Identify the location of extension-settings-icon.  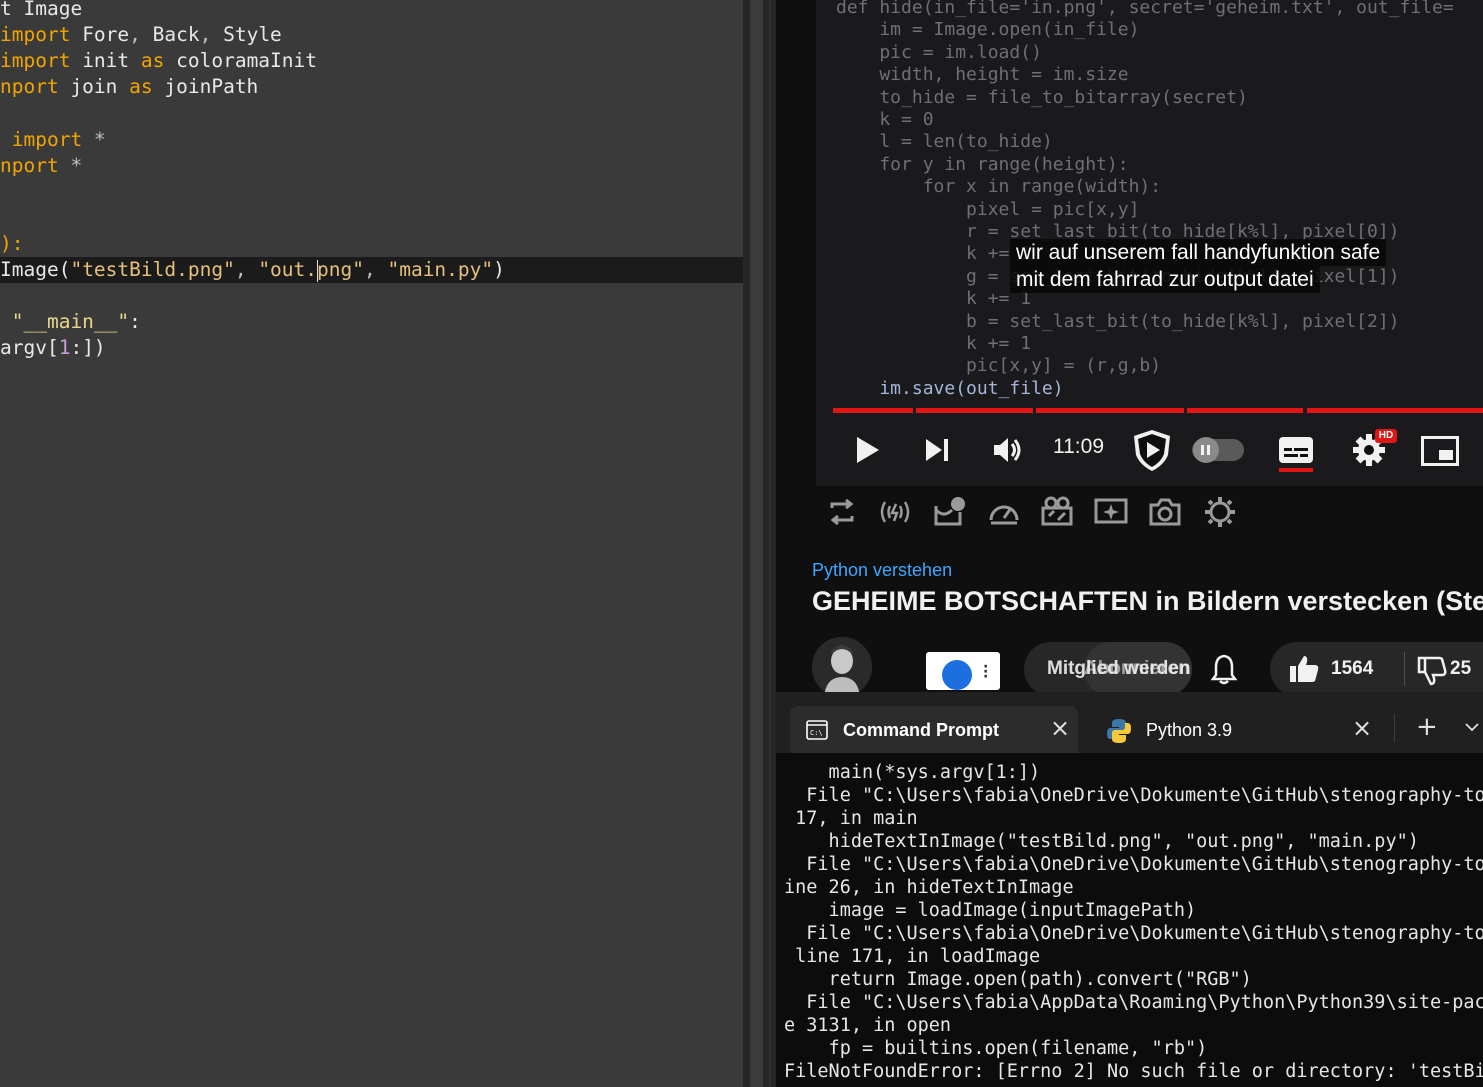
(1220, 512).